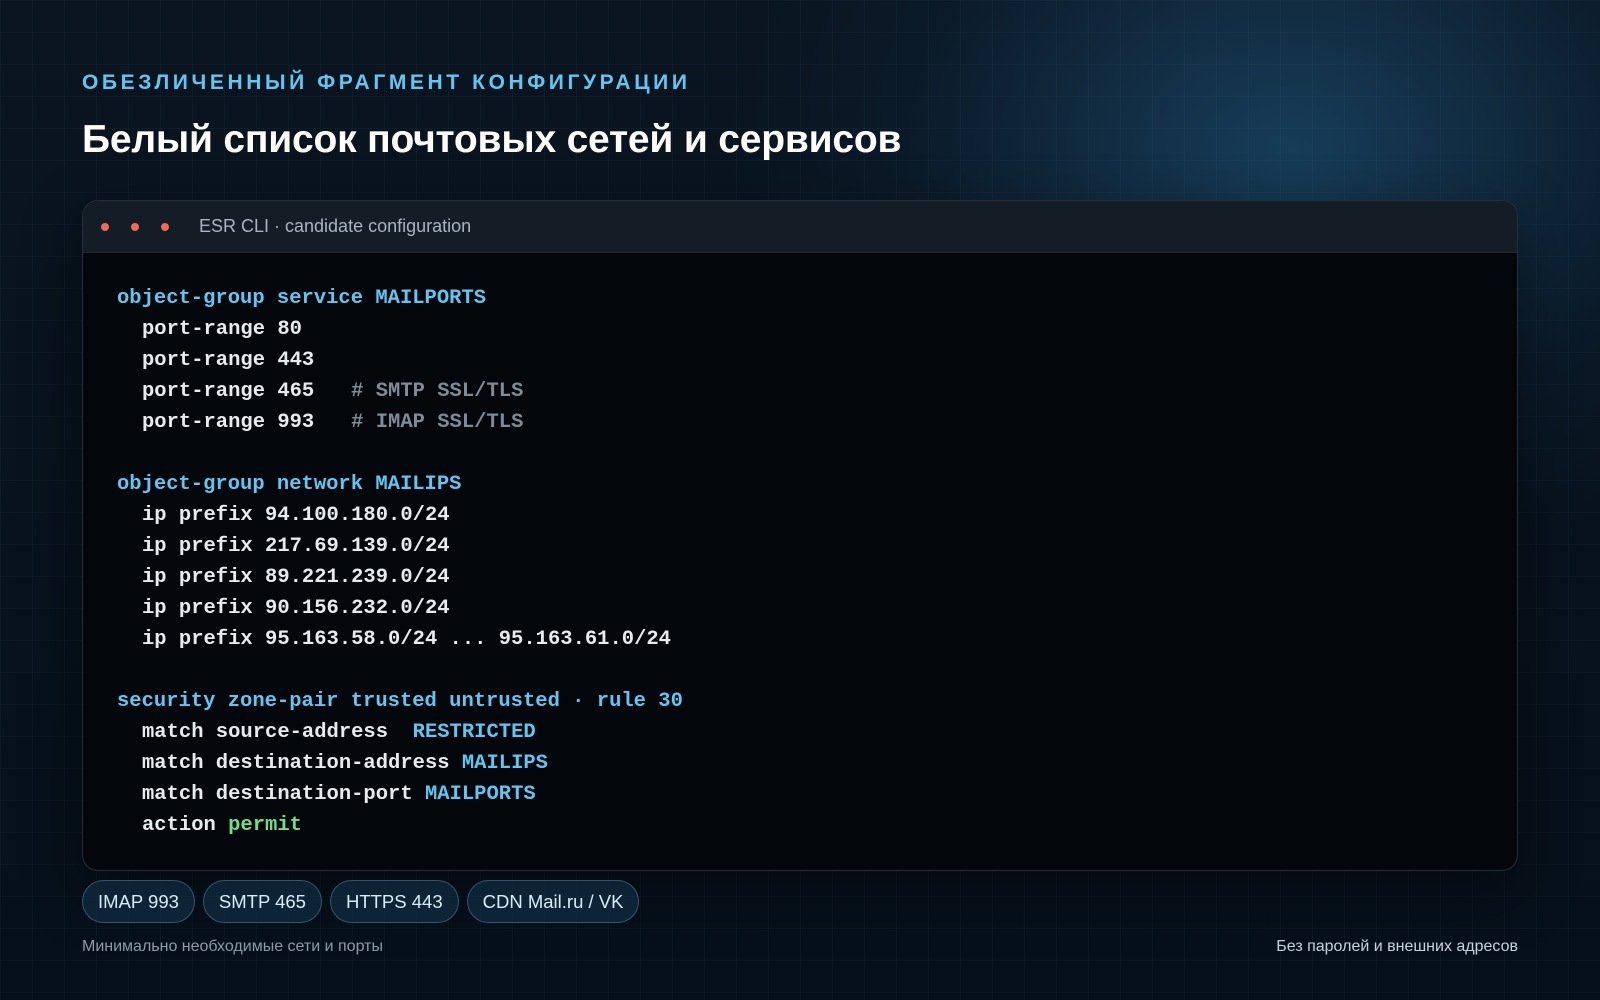 Image resolution: width=1600 pixels, height=1000 pixels. What do you see at coordinates (800, 329) in the screenshot?
I see `code-line: port-range 80` at bounding box center [800, 329].